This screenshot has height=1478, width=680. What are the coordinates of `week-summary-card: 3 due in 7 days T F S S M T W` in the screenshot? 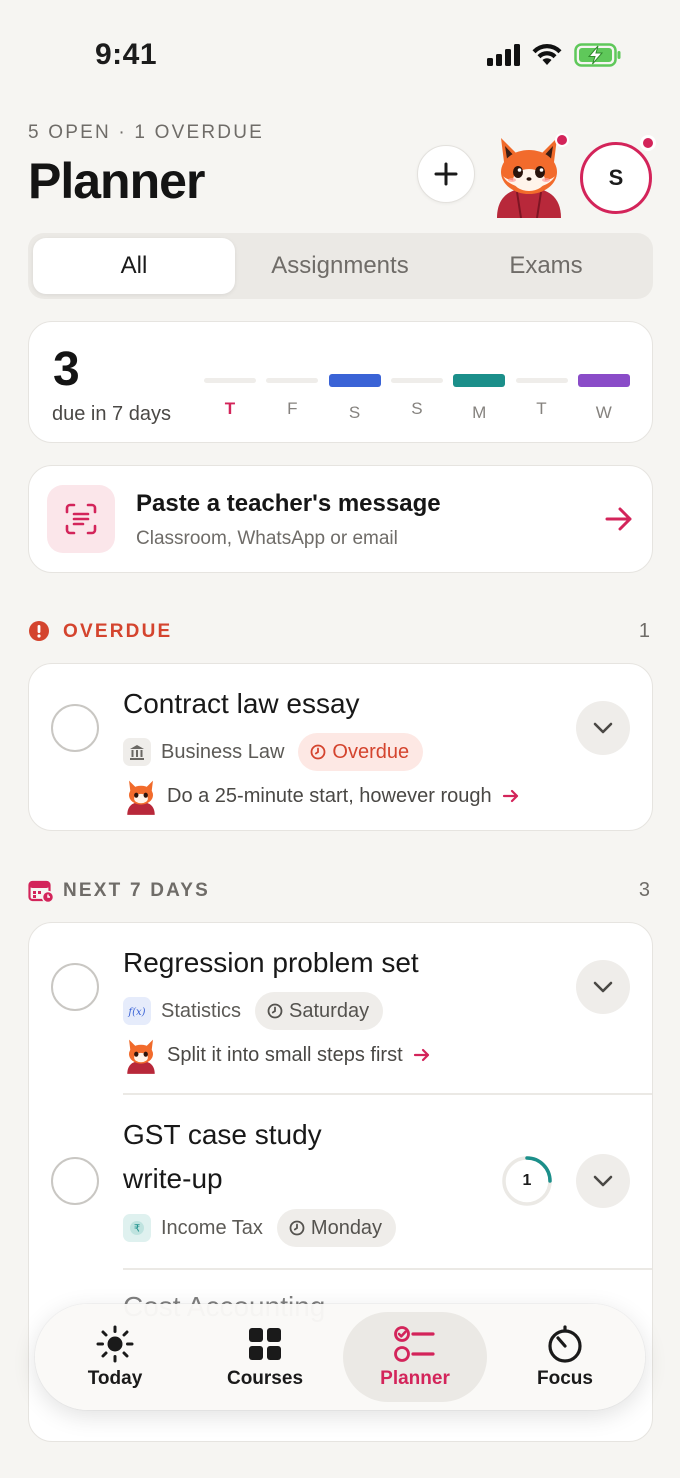 It's located at (340, 382).